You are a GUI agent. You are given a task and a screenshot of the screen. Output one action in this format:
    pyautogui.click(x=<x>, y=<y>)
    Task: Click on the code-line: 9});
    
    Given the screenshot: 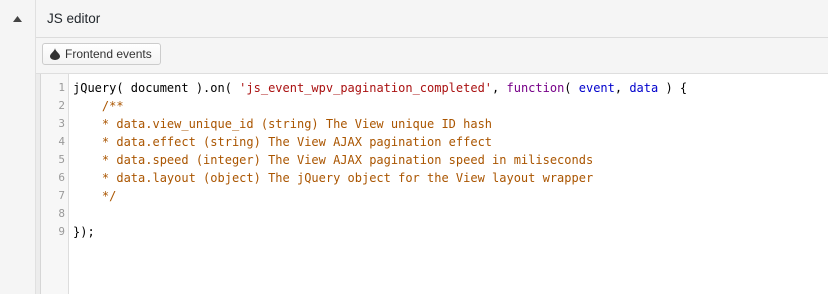 What is the action you would take?
    pyautogui.click(x=434, y=232)
    